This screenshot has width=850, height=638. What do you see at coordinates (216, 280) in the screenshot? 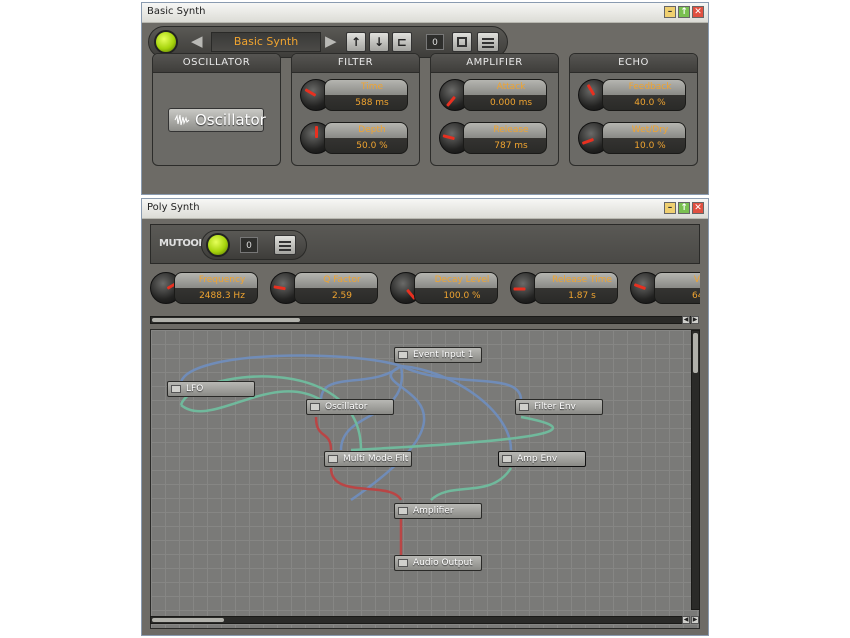
I see `knob-label: Frequency` at bounding box center [216, 280].